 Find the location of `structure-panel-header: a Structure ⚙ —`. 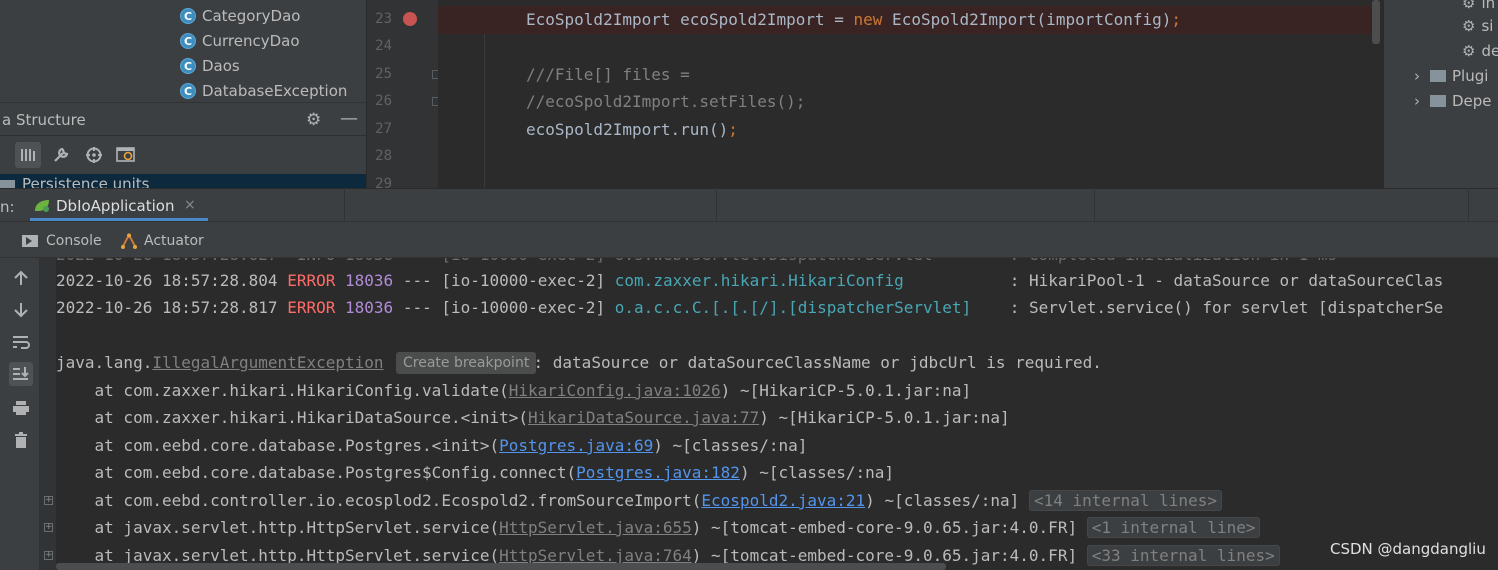

structure-panel-header: a Structure ⚙ — is located at coordinates (183, 119).